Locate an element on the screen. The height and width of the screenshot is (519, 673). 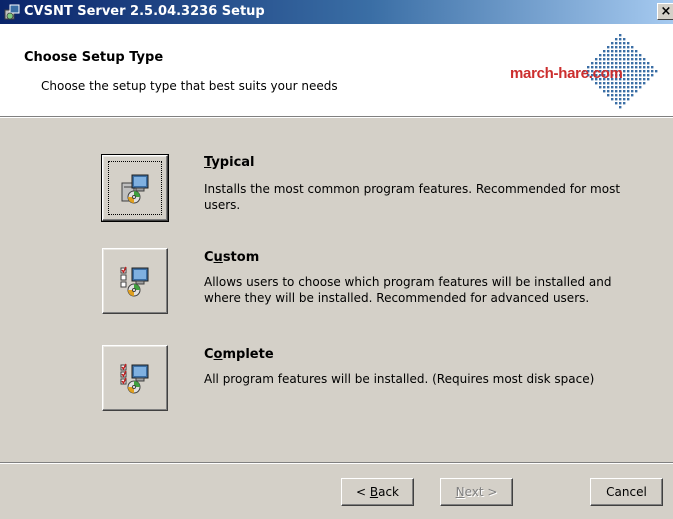
custom-title: Custom is located at coordinates (232, 257).